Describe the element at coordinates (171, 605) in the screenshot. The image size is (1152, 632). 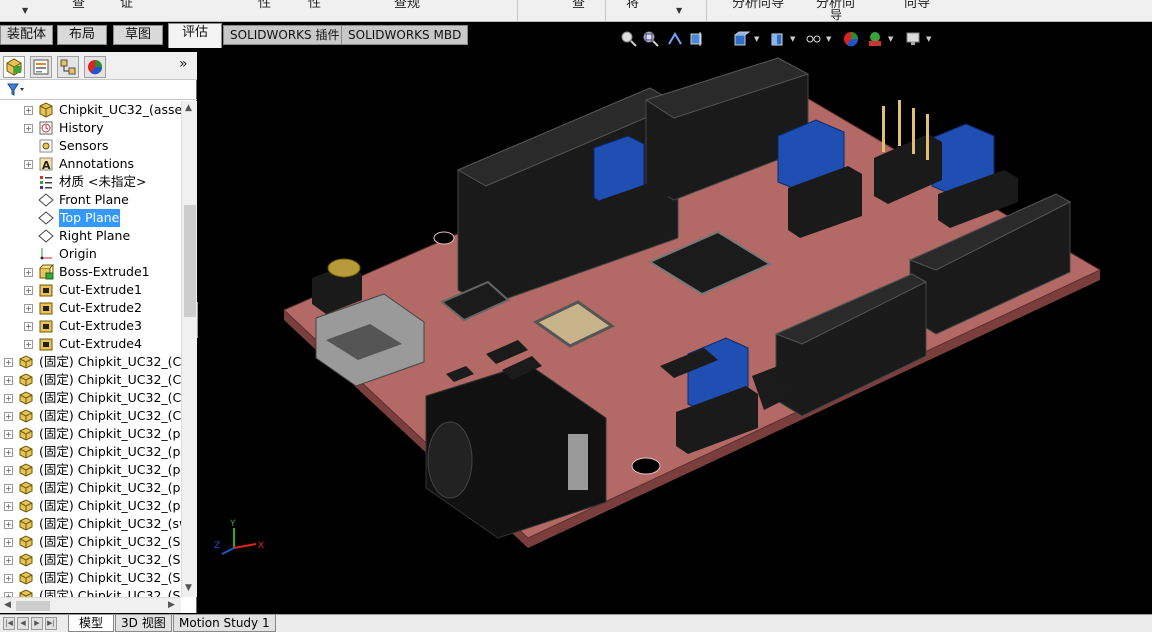
I see `scroll-right-icon: ▶` at that location.